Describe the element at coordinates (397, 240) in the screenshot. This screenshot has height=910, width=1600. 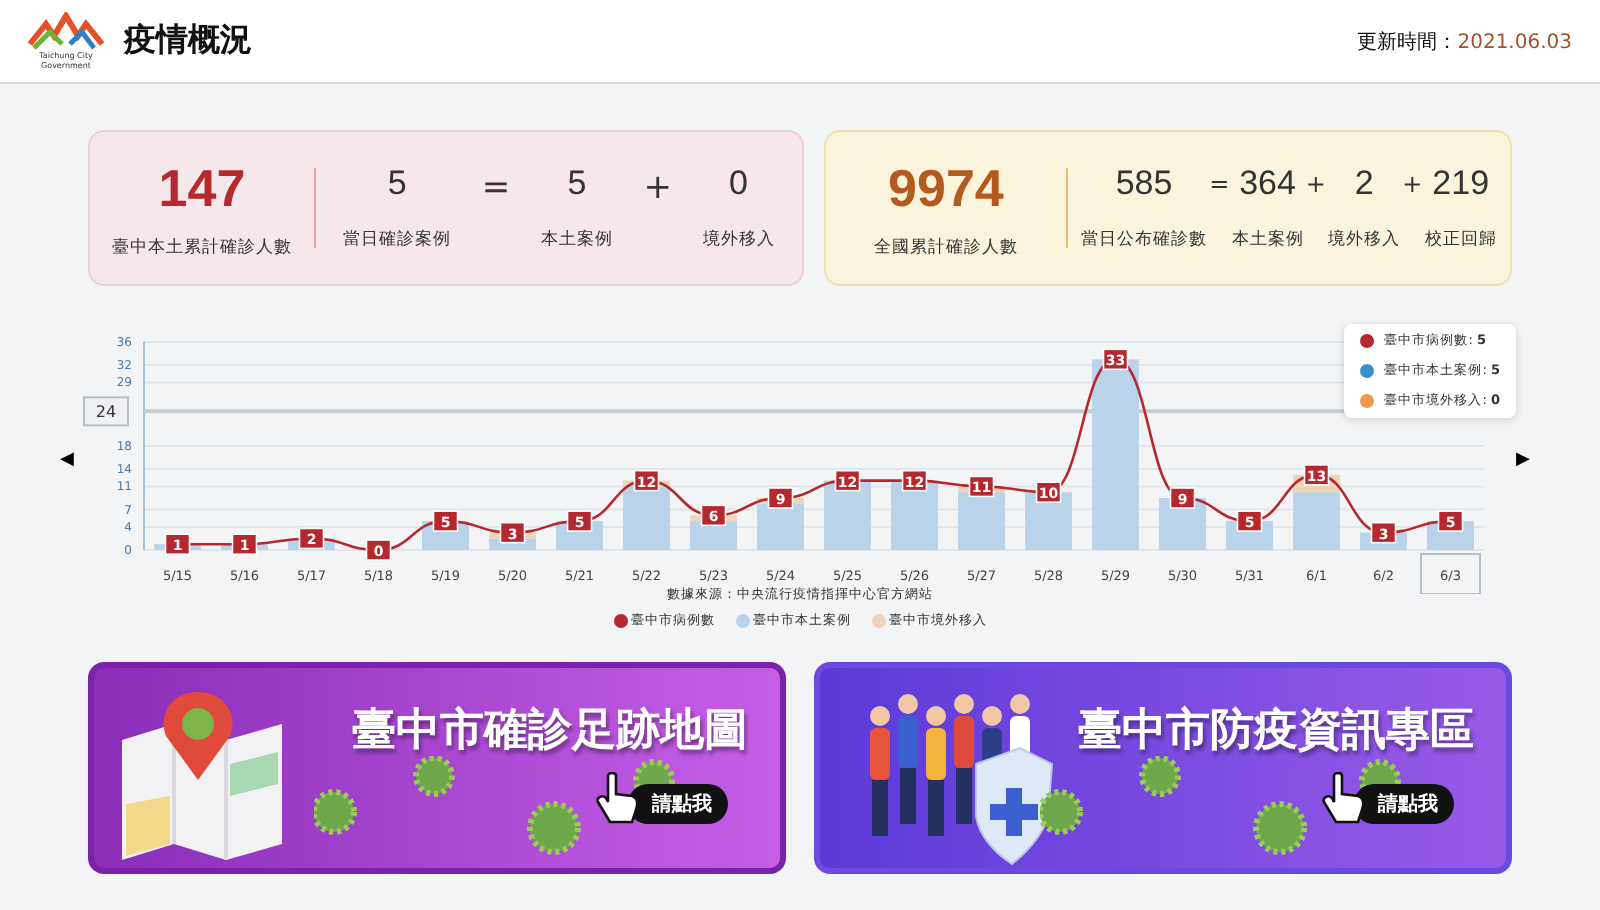
I see `case-label: 當日確診案例` at that location.